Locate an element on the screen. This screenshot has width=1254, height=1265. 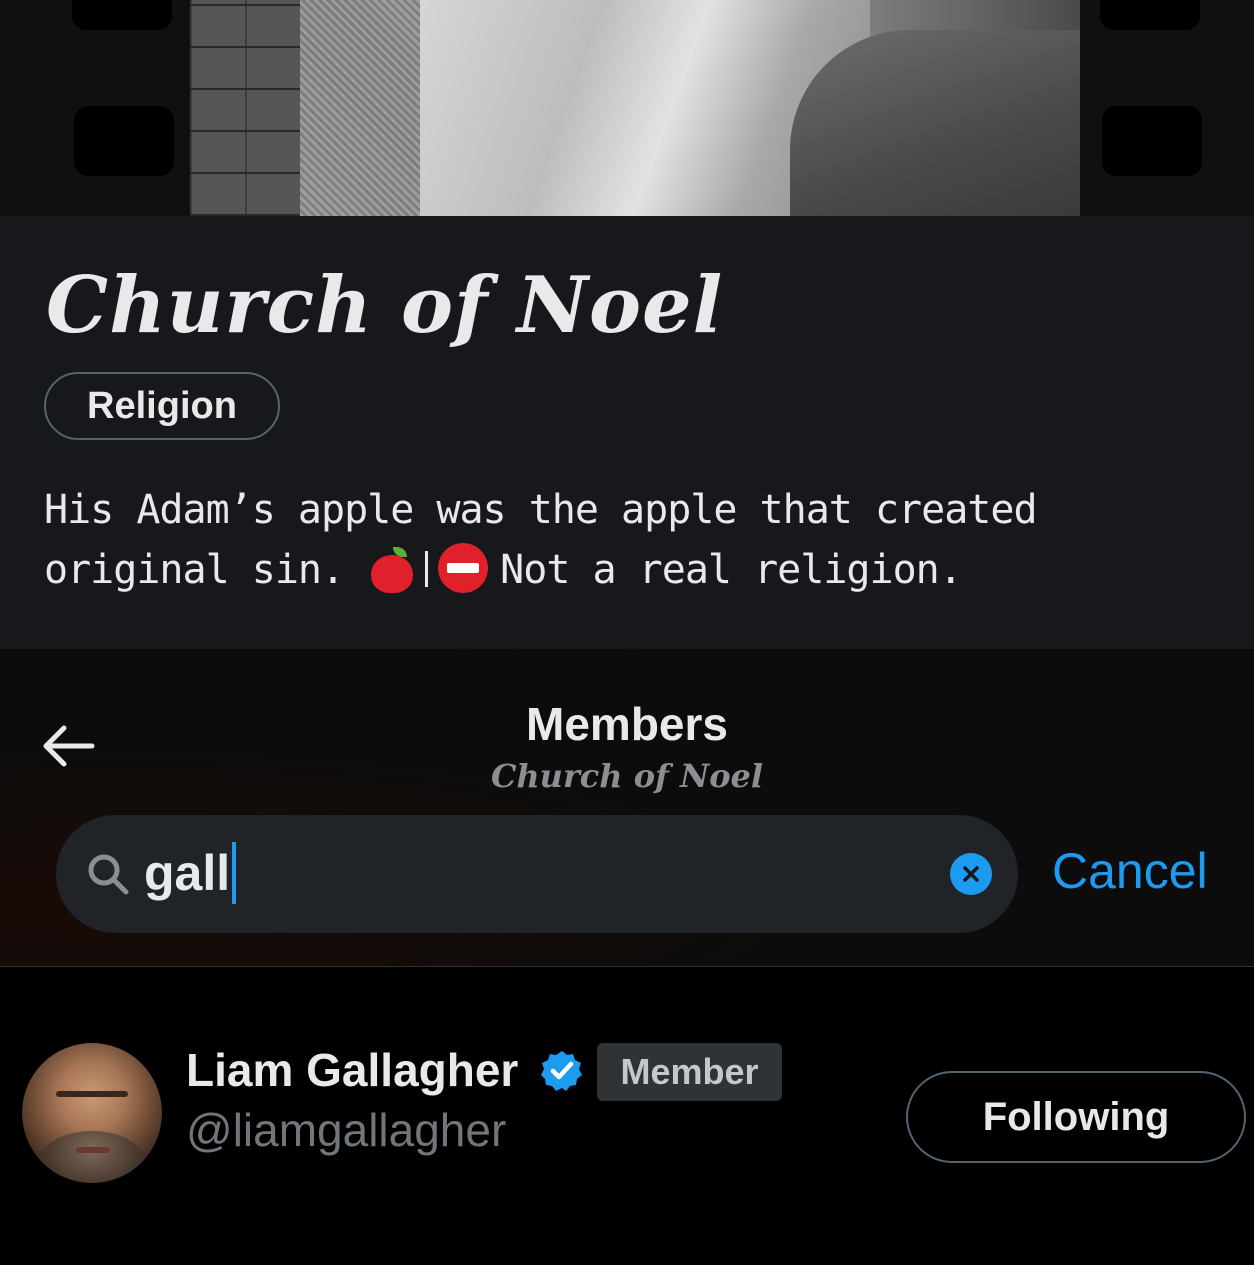
photo-arm is located at coordinates (360, 108).